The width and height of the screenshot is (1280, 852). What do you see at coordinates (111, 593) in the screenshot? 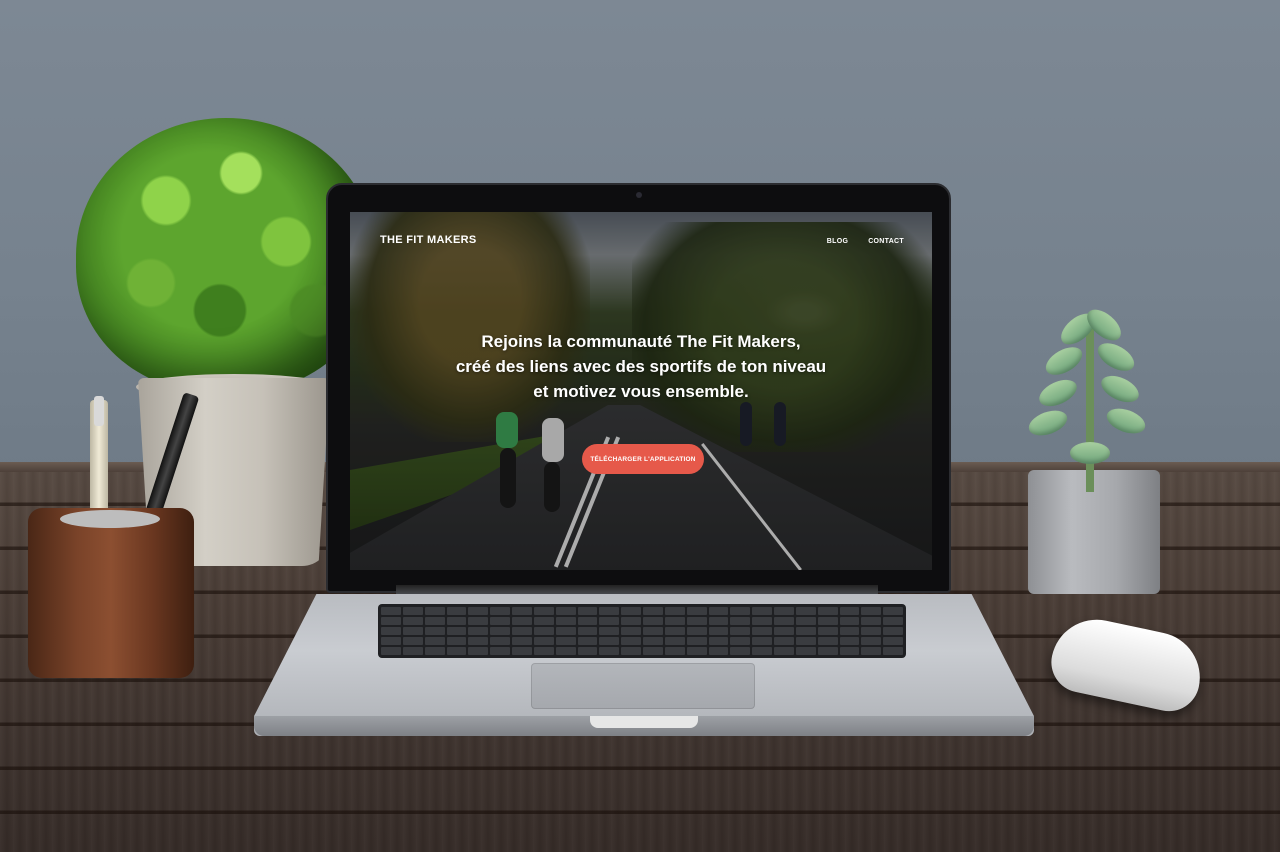
I see `pen-holder-icon` at bounding box center [111, 593].